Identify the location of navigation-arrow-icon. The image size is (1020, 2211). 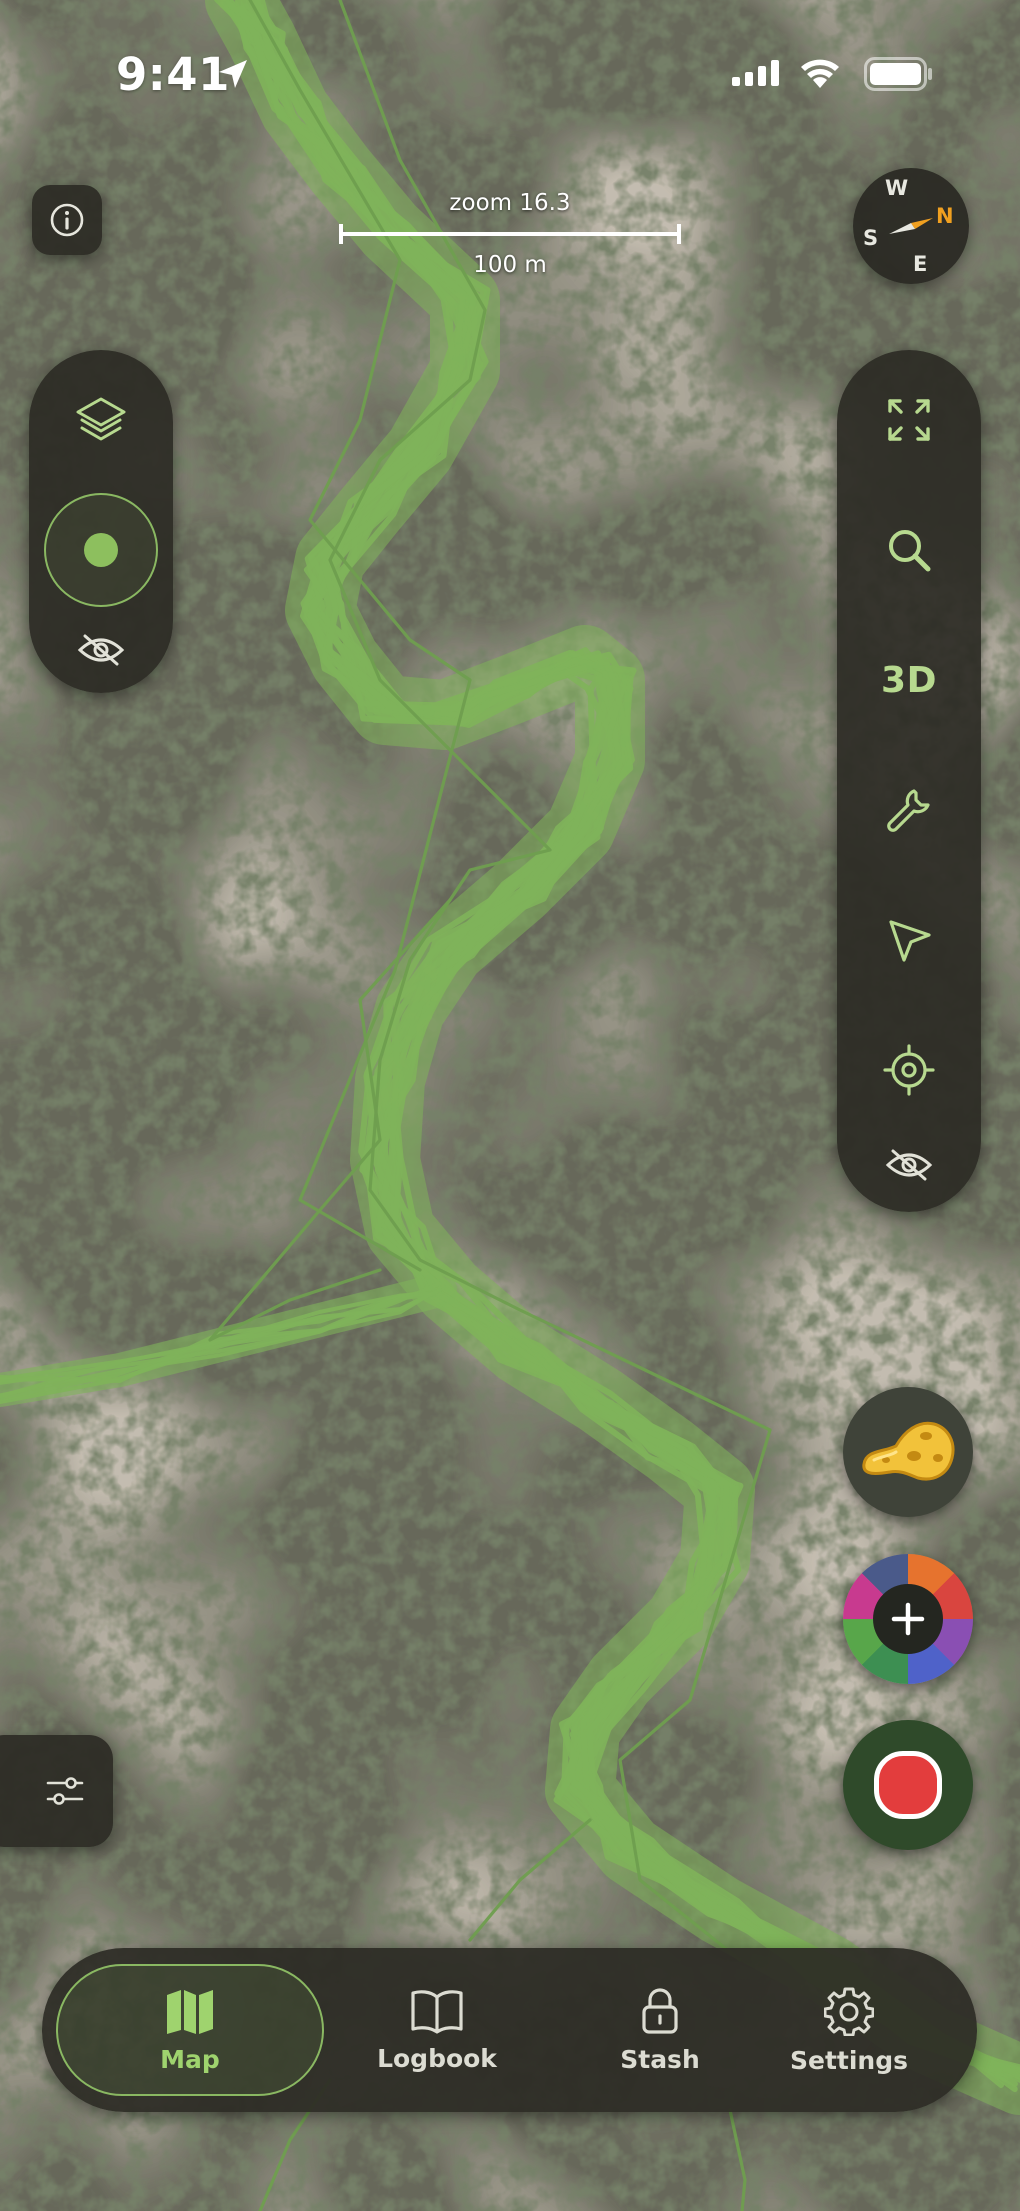
(910, 941).